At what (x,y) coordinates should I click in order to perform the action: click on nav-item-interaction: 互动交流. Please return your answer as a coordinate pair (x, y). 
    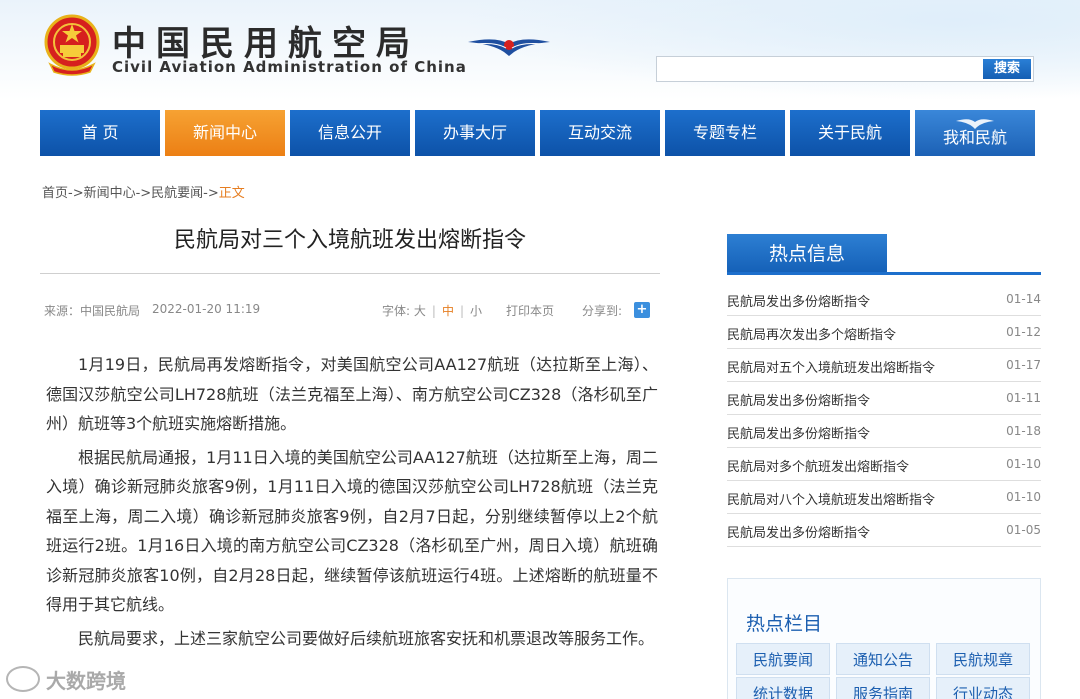
    Looking at the image, I should click on (600, 133).